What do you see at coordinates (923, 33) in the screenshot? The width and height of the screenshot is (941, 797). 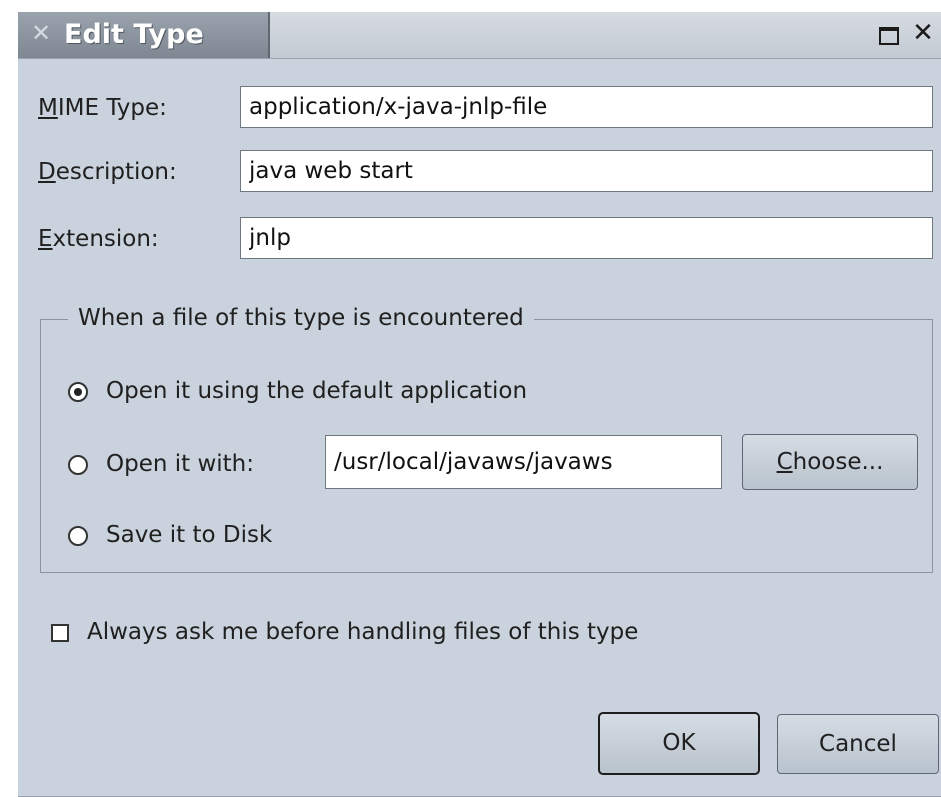 I see `close-icon: ✕` at bounding box center [923, 33].